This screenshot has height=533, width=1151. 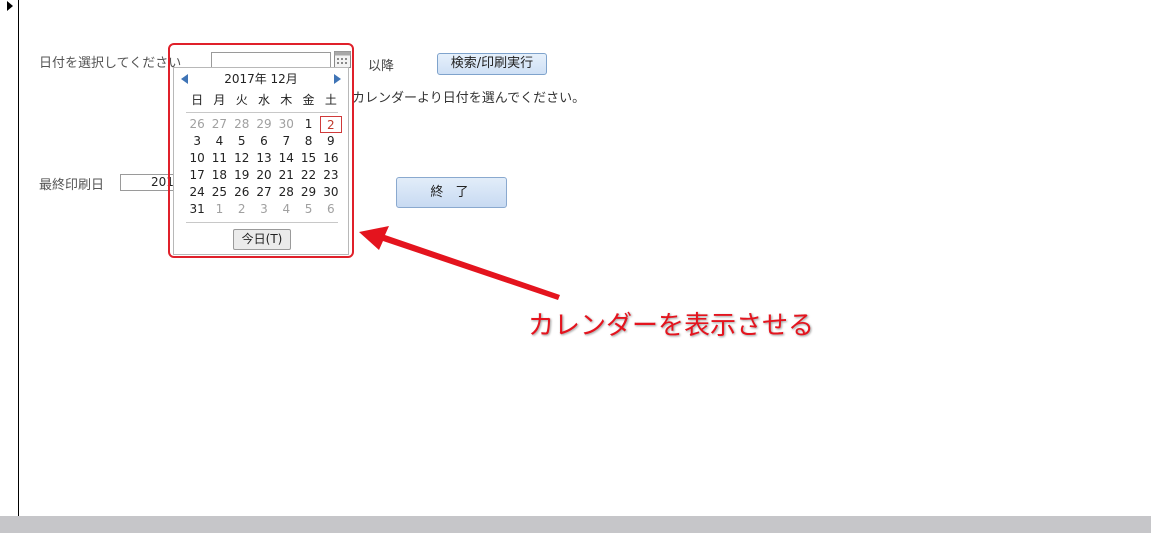 I want to click on left-border, so click(x=18, y=258).